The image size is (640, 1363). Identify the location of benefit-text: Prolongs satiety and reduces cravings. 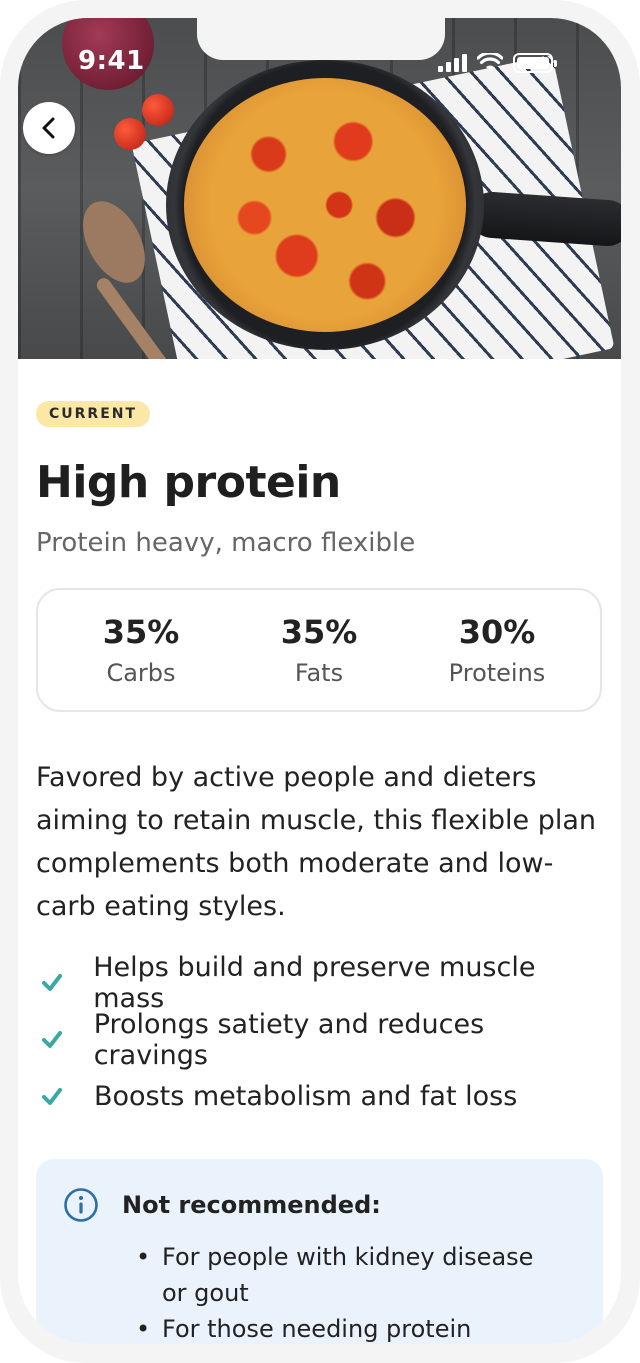
(289, 1039).